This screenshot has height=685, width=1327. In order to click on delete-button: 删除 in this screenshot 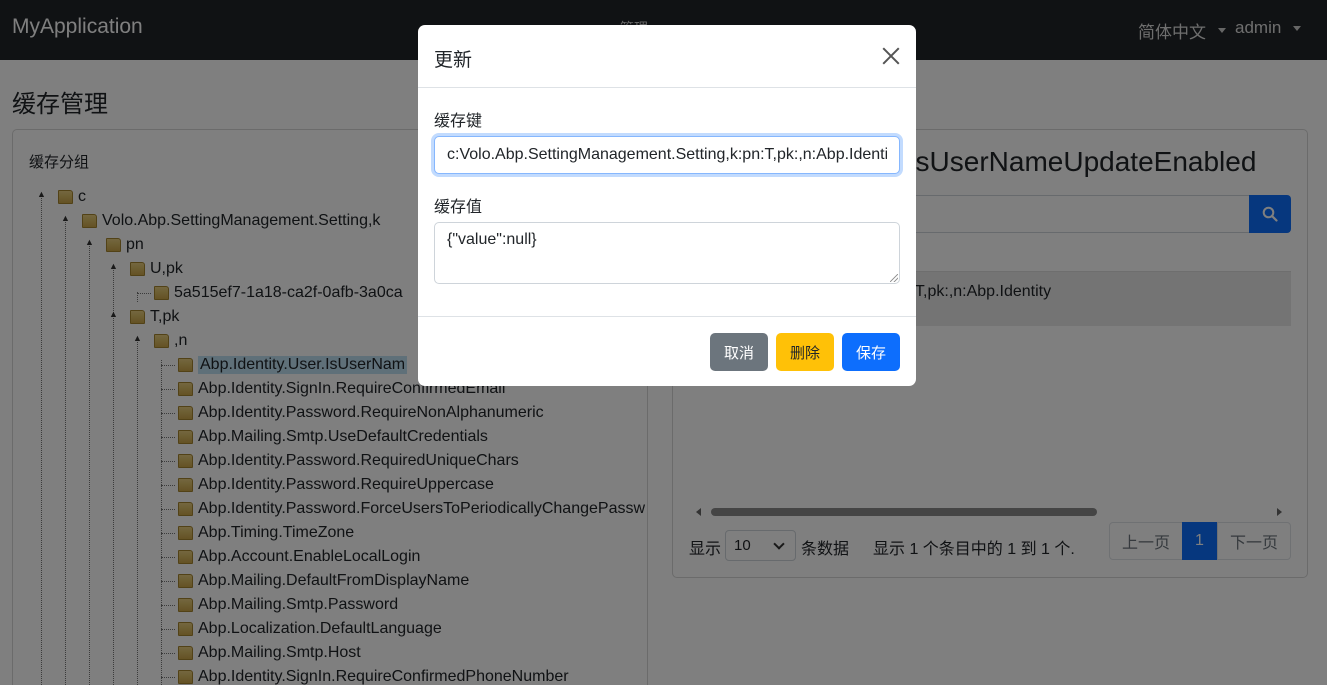, I will do `click(805, 352)`.